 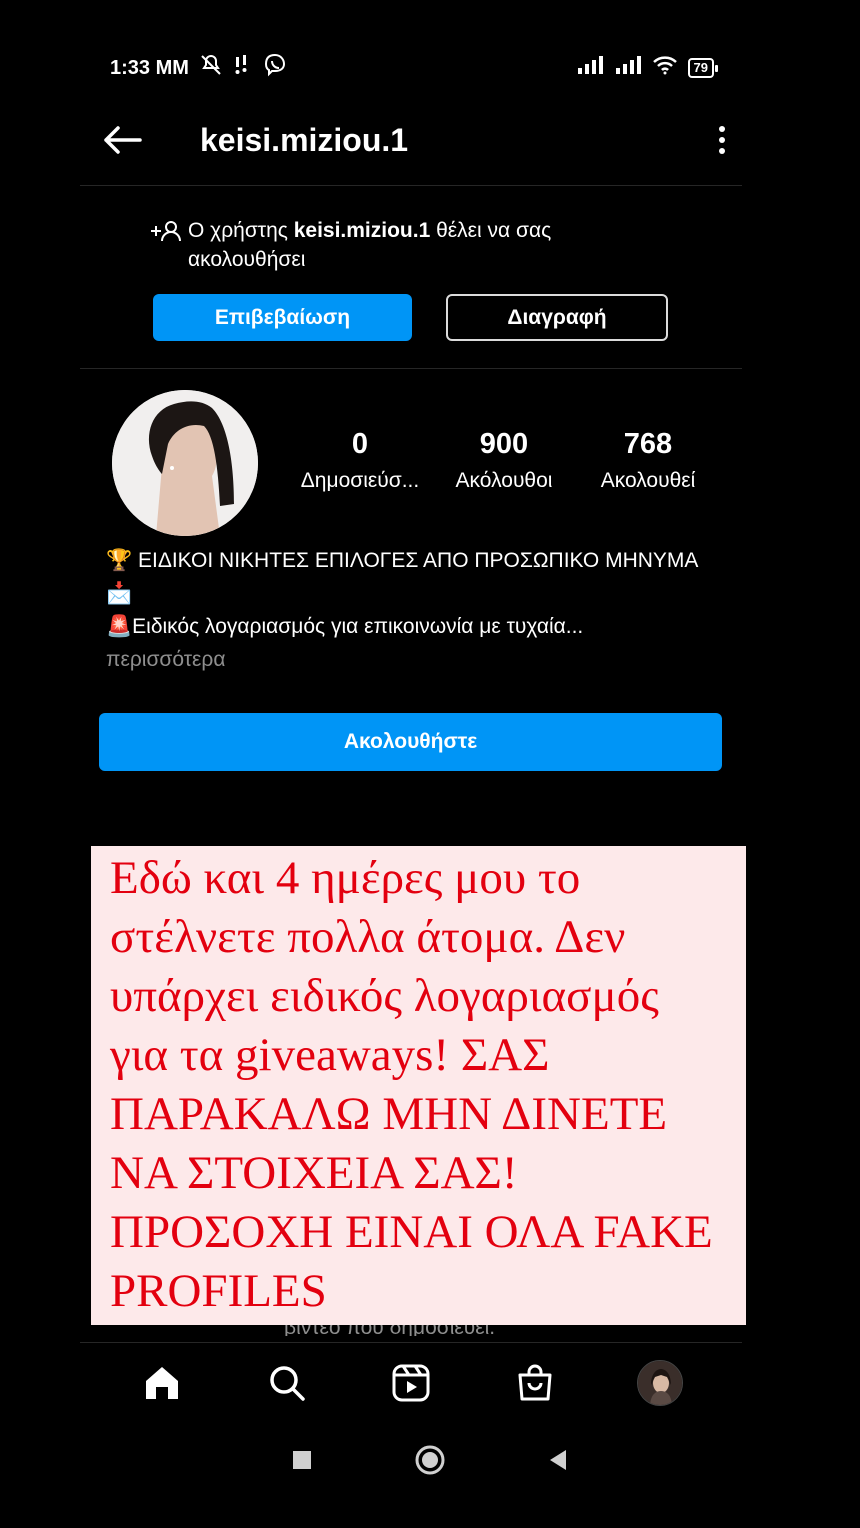 What do you see at coordinates (390, 1330) in the screenshot?
I see `hidden-caption: βίντεο που δημοσιεύει.` at bounding box center [390, 1330].